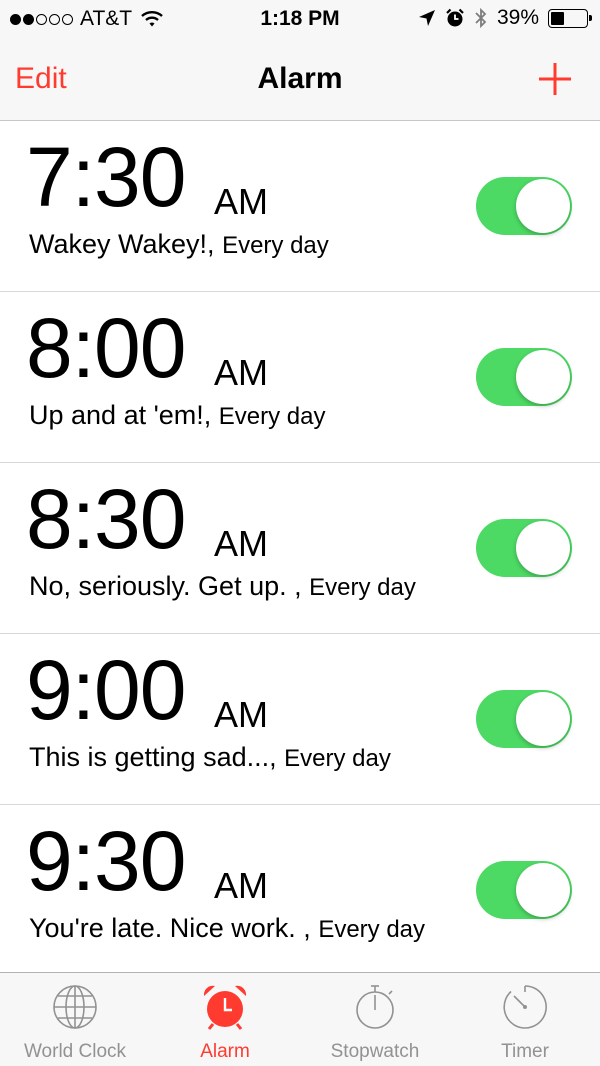 The height and width of the screenshot is (1066, 600). What do you see at coordinates (426, 18) in the screenshot?
I see `location-arrow-icon` at bounding box center [426, 18].